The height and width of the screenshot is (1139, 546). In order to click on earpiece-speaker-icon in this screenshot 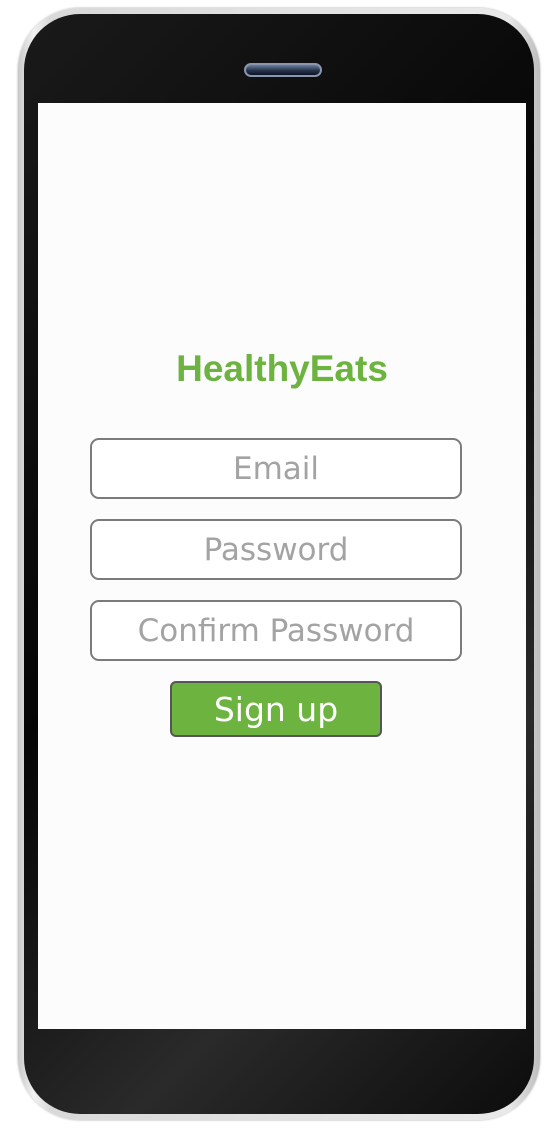, I will do `click(283, 70)`.